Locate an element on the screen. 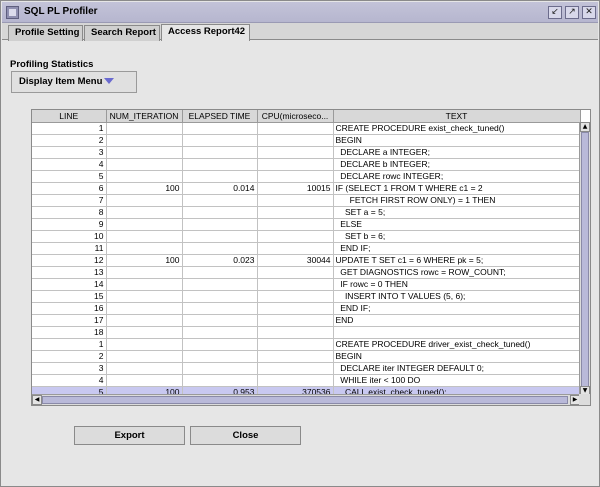  minimize-icon: ↙ is located at coordinates (555, 12).